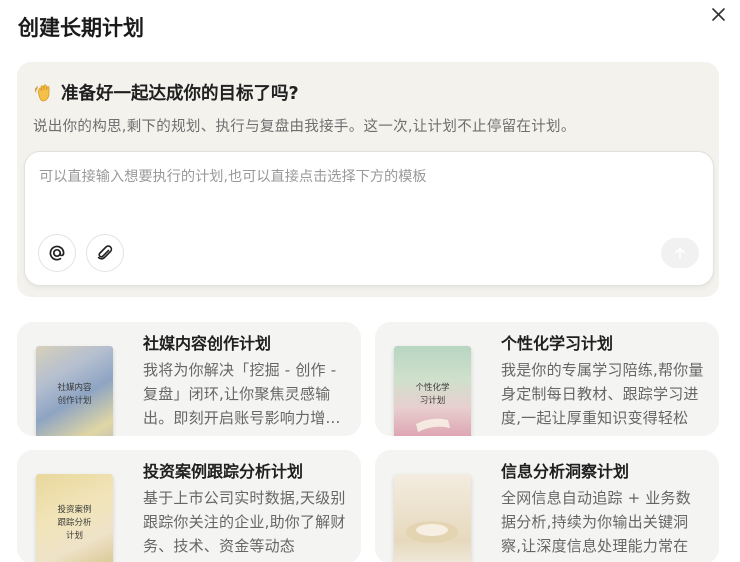 The image size is (740, 562). I want to click on cover-text-line: 投资案例, so click(74, 510).